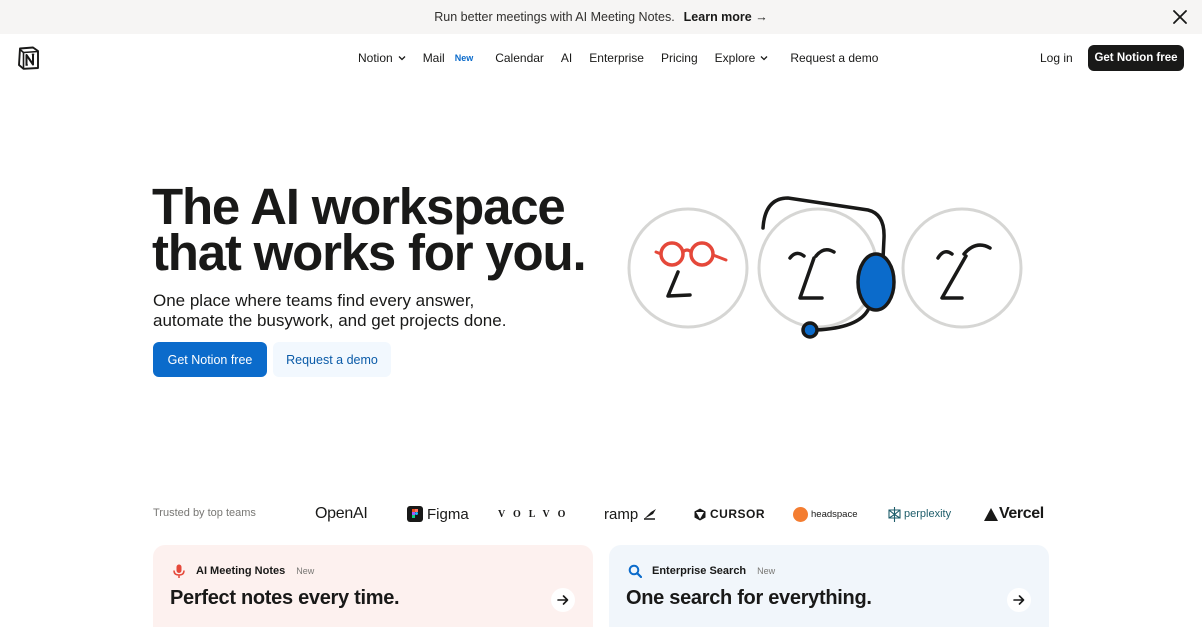  I want to click on search-icon, so click(635, 571).